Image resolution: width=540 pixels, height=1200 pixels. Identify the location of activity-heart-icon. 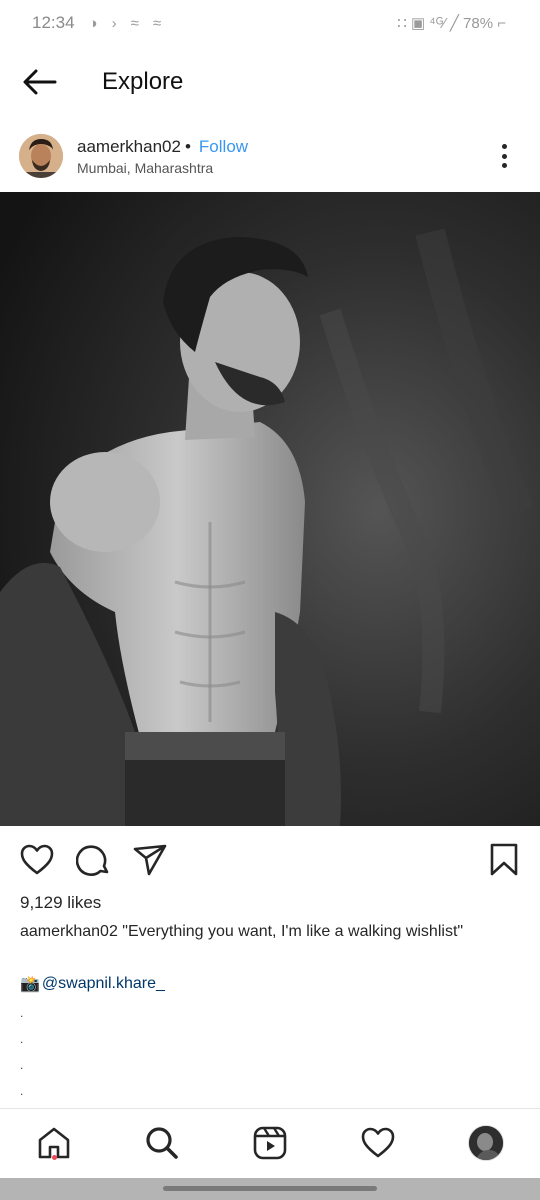
(378, 1142).